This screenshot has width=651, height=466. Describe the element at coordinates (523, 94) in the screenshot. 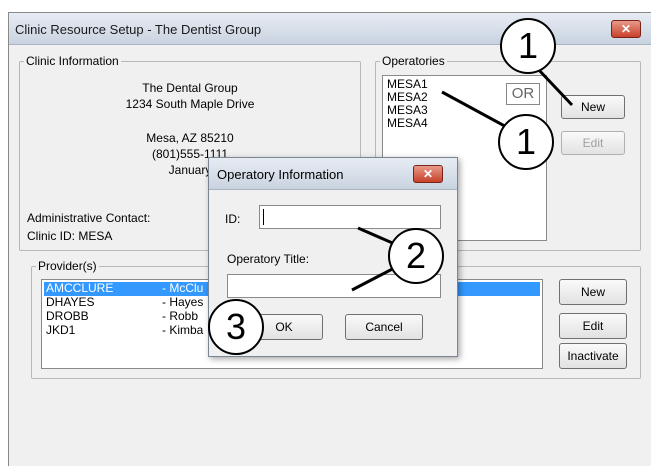

I see `or-label: OR` at that location.